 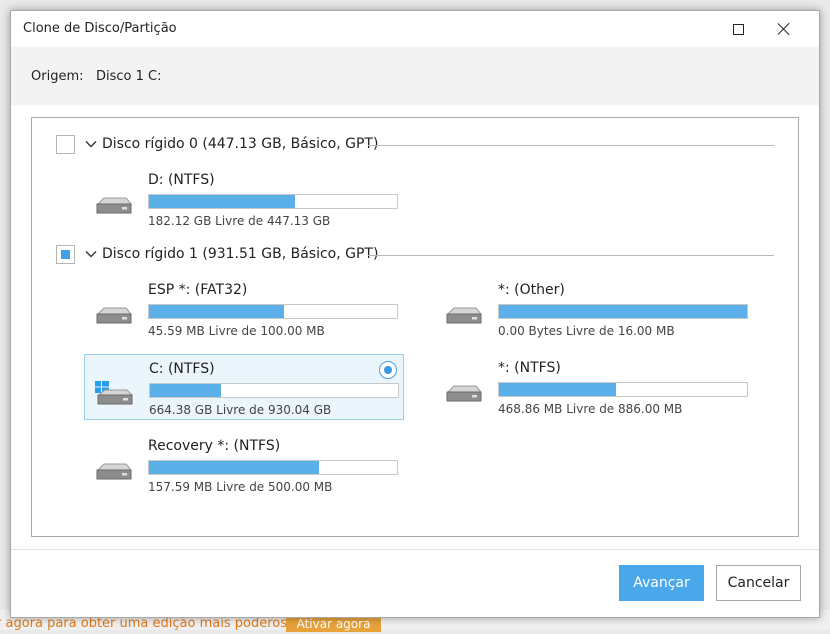 I want to click on partition-name: C: (NTFS), so click(x=182, y=369).